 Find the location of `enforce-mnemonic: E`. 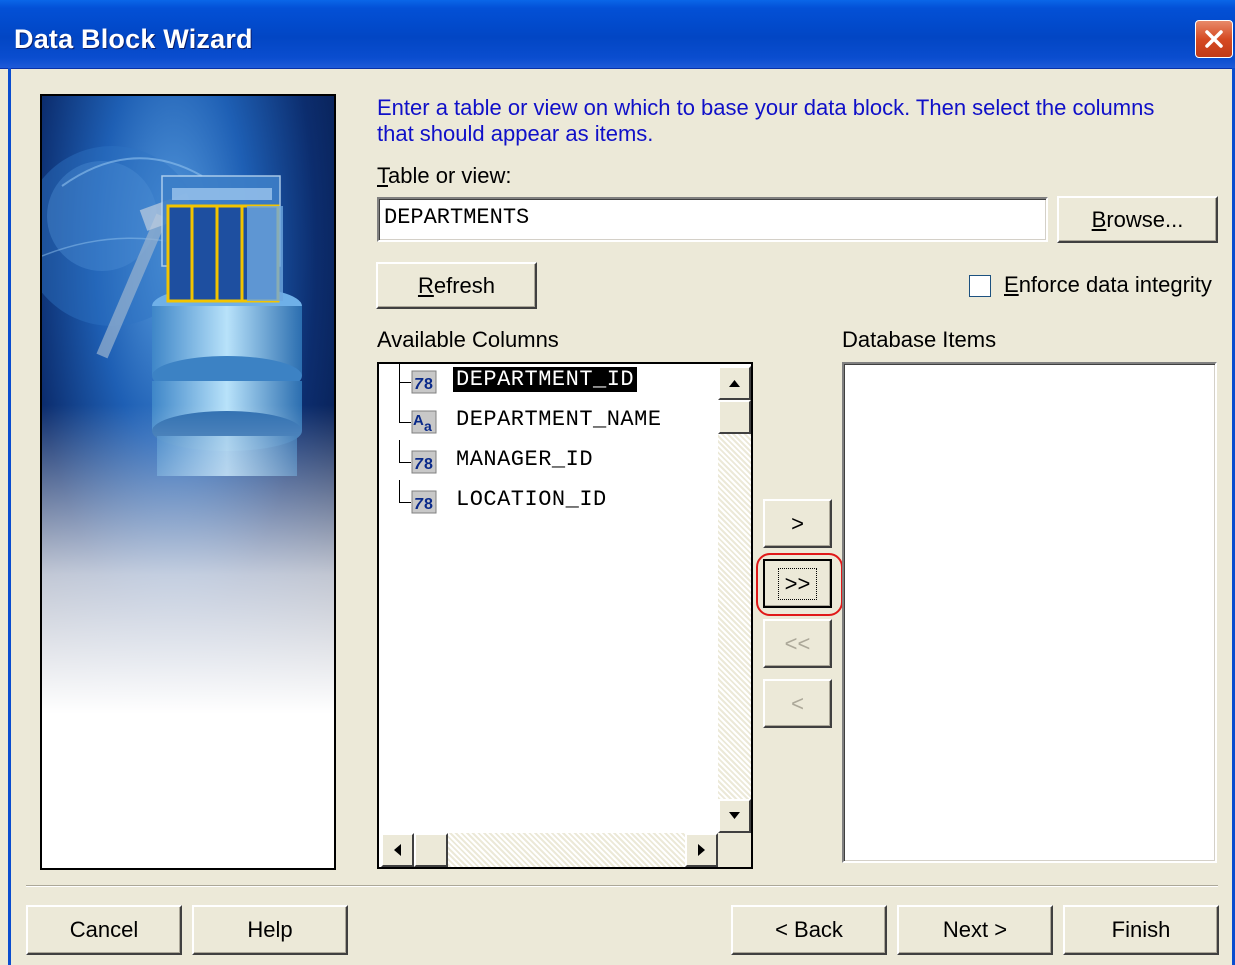

enforce-mnemonic: E is located at coordinates (1011, 284).